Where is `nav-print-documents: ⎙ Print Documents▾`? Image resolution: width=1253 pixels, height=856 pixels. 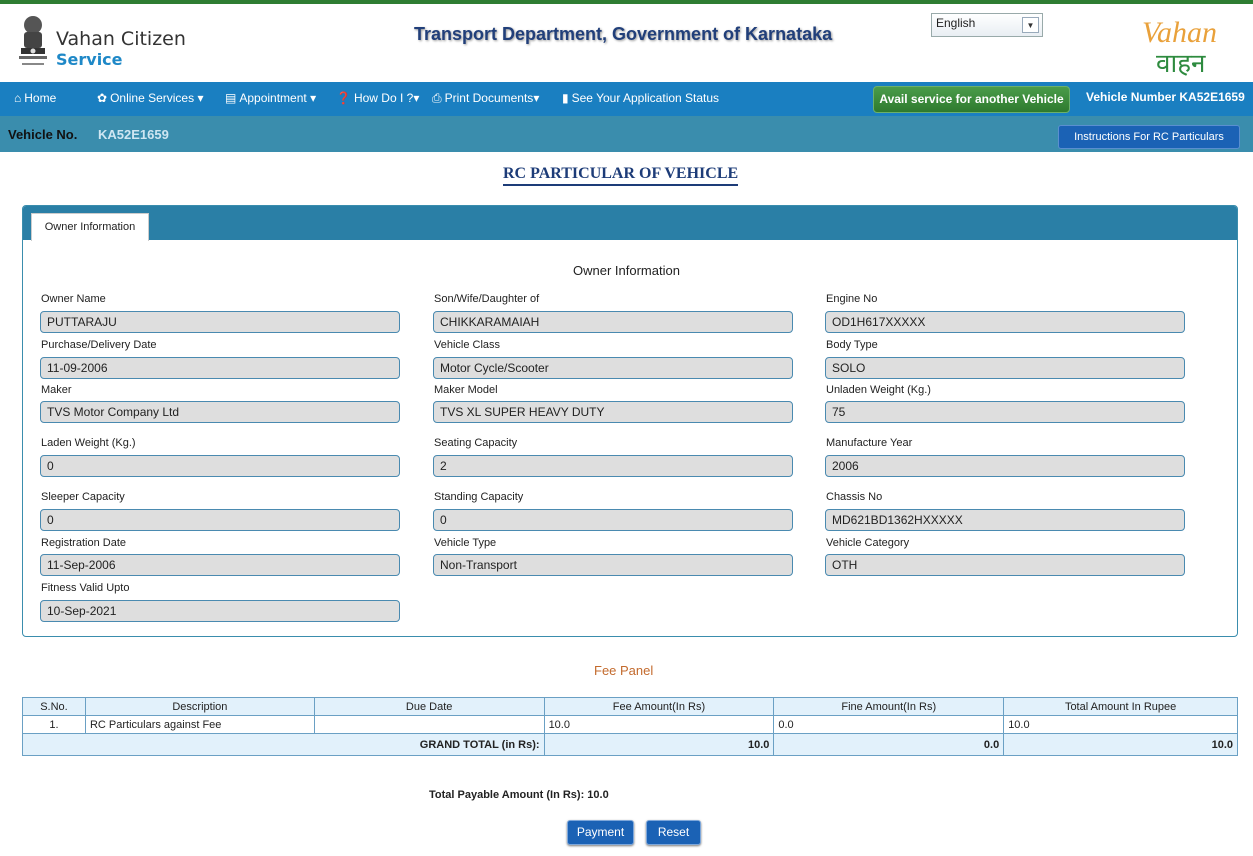 nav-print-documents: ⎙ Print Documents▾ is located at coordinates (485, 98).